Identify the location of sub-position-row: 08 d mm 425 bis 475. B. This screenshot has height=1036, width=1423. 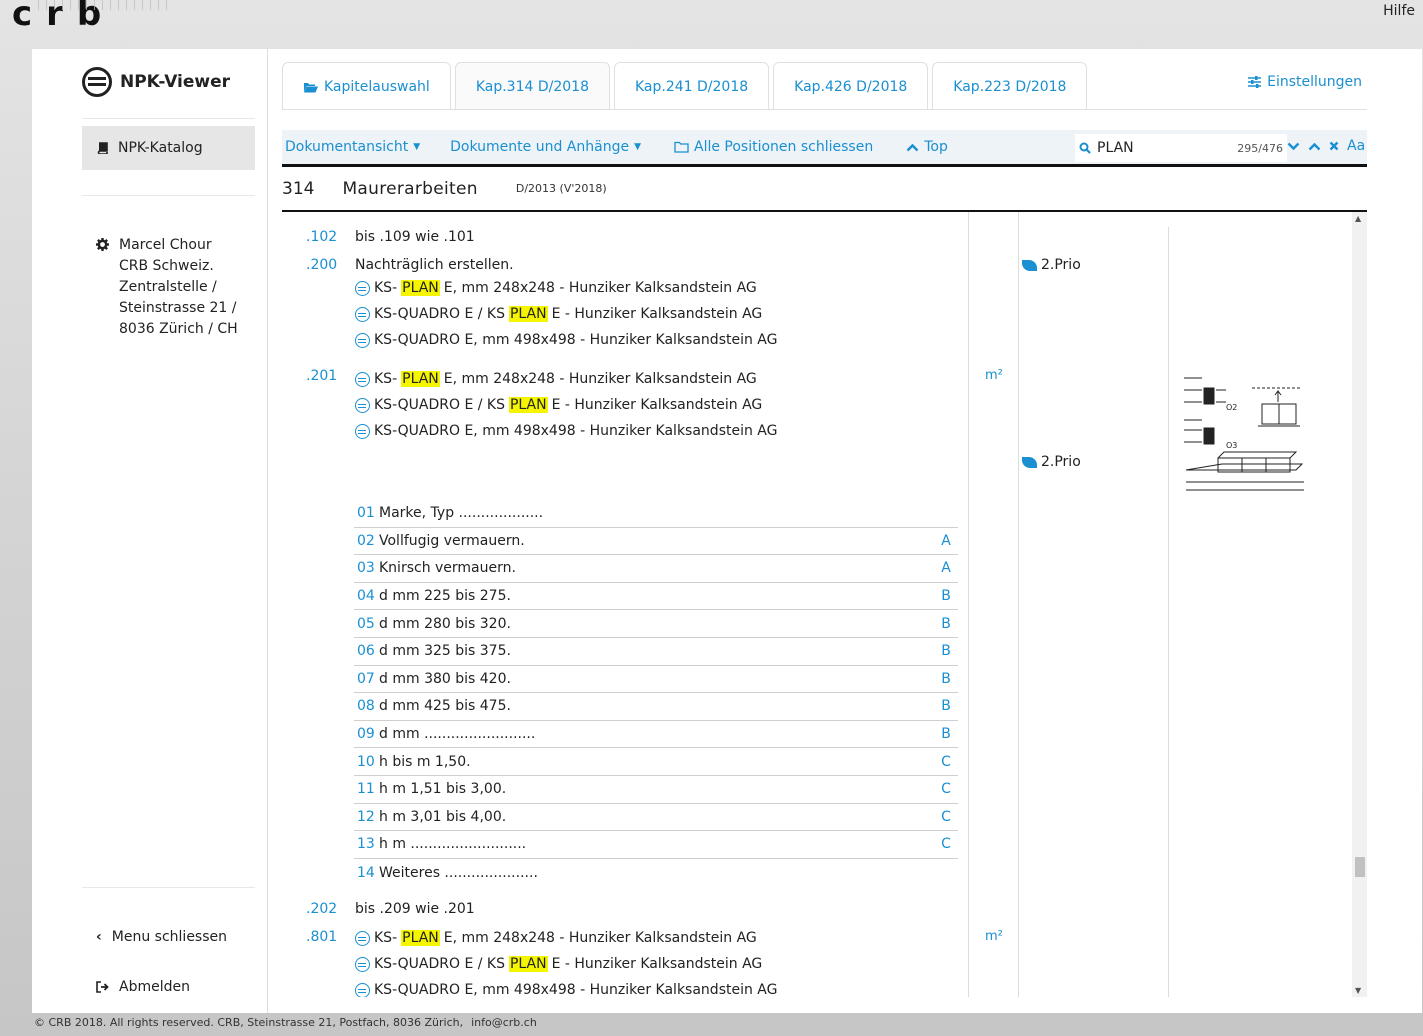
(656, 707).